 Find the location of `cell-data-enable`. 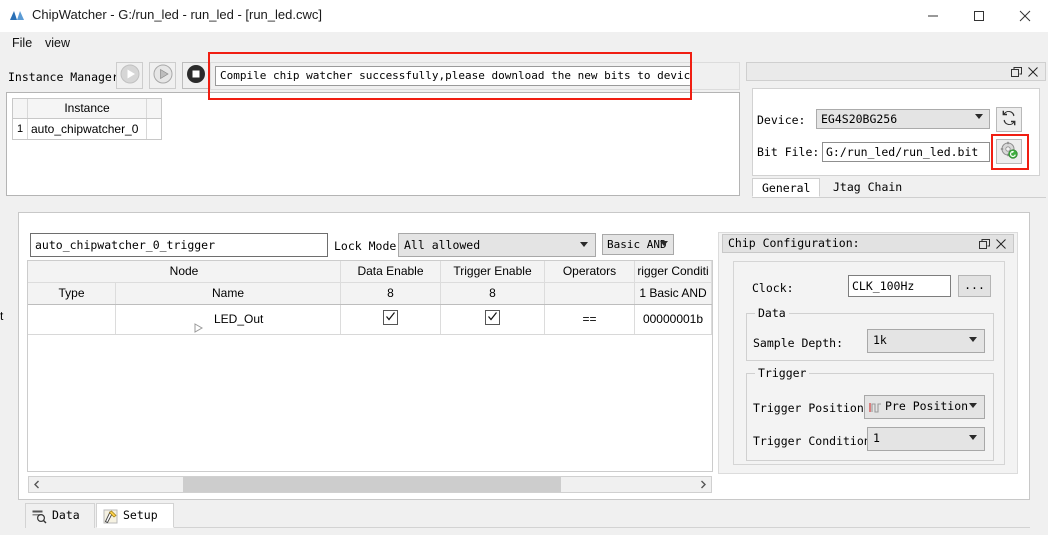

cell-data-enable is located at coordinates (391, 319).